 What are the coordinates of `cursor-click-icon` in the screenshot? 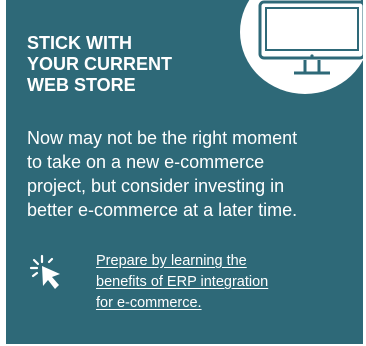 It's located at (44, 271).